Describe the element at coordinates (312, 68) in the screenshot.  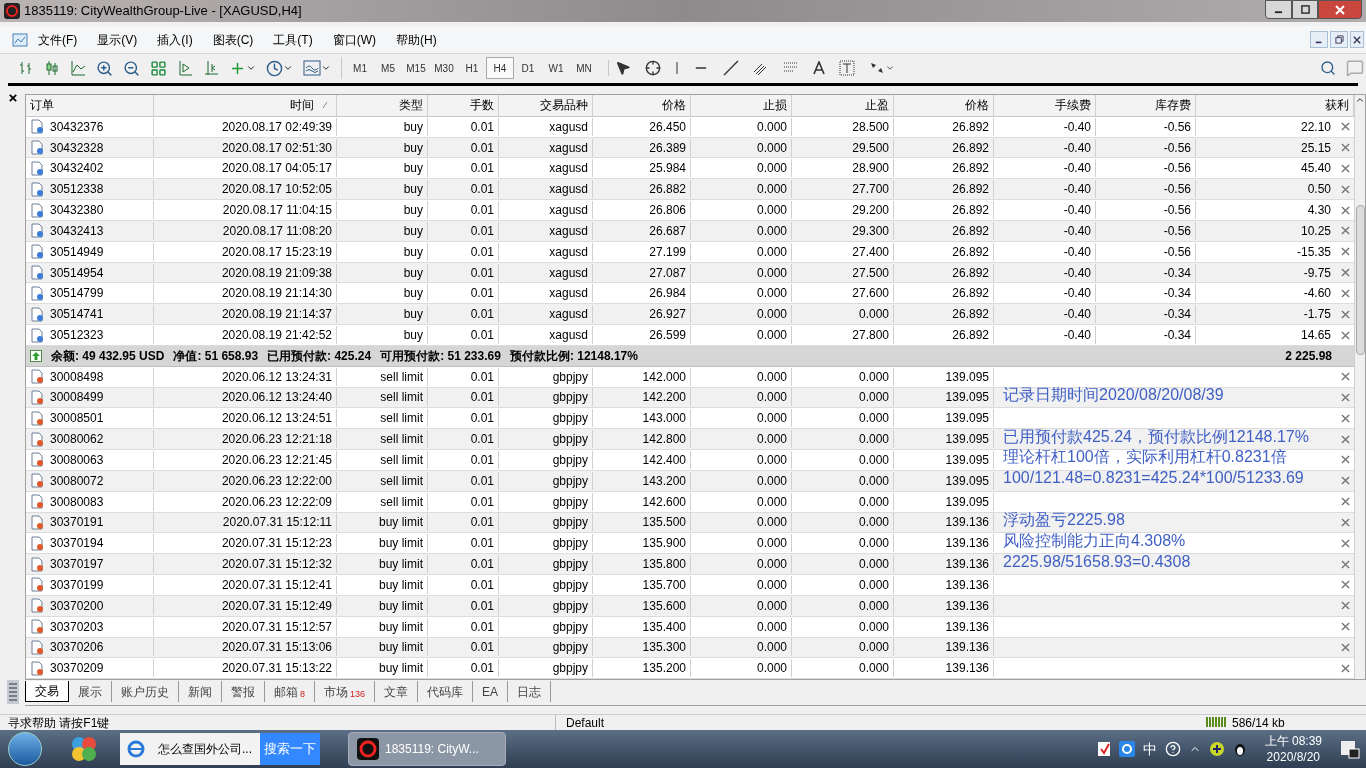
I see `indicator-icon` at that location.